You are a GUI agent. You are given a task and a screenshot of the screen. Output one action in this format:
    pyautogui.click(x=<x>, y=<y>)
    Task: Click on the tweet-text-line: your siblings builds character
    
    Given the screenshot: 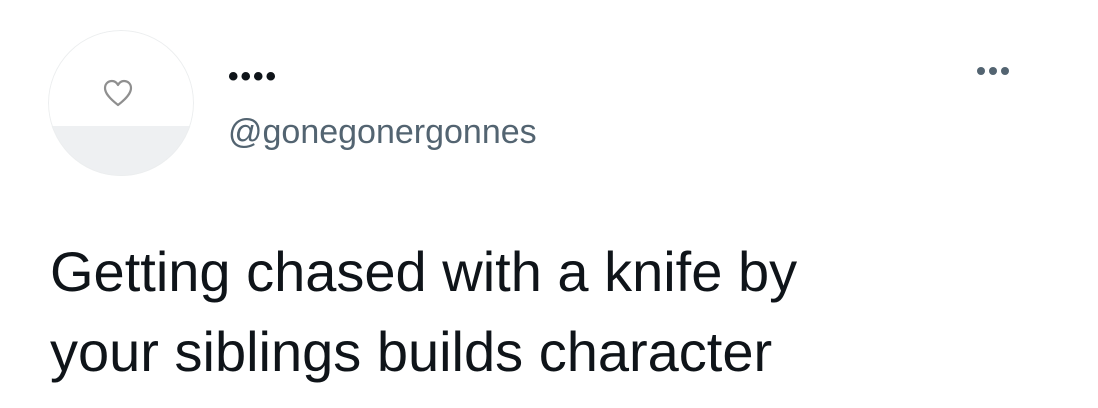 What is the action you would take?
    pyautogui.click(x=411, y=351)
    